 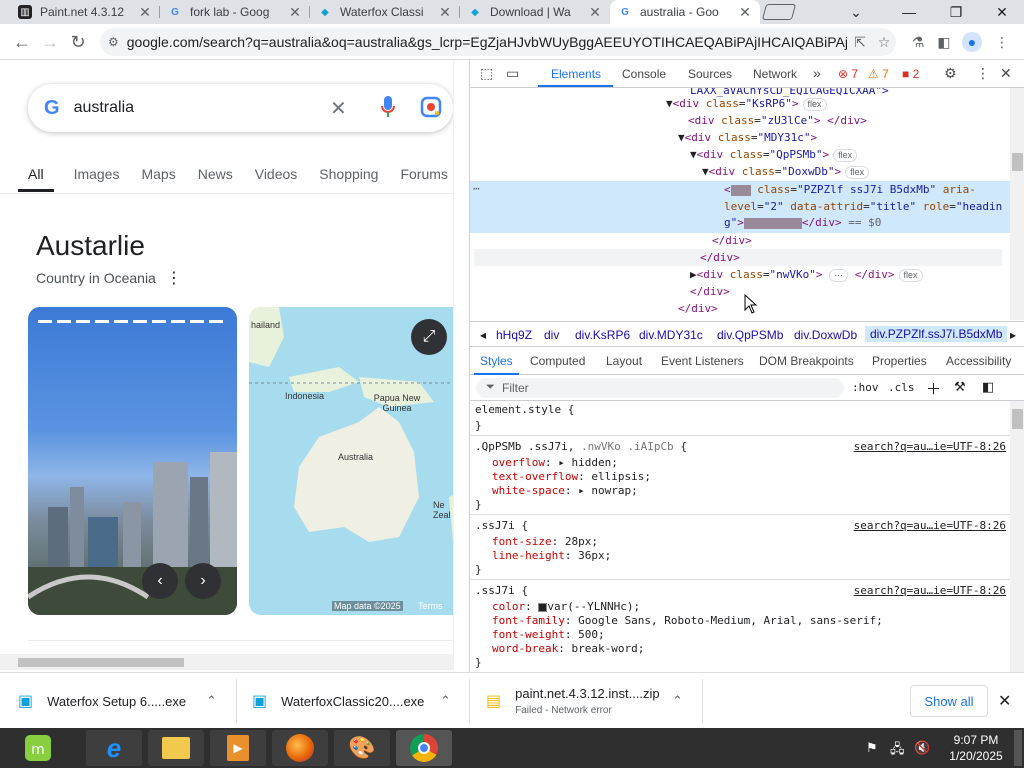 I want to click on share-icon: ⇱, so click(x=860, y=42).